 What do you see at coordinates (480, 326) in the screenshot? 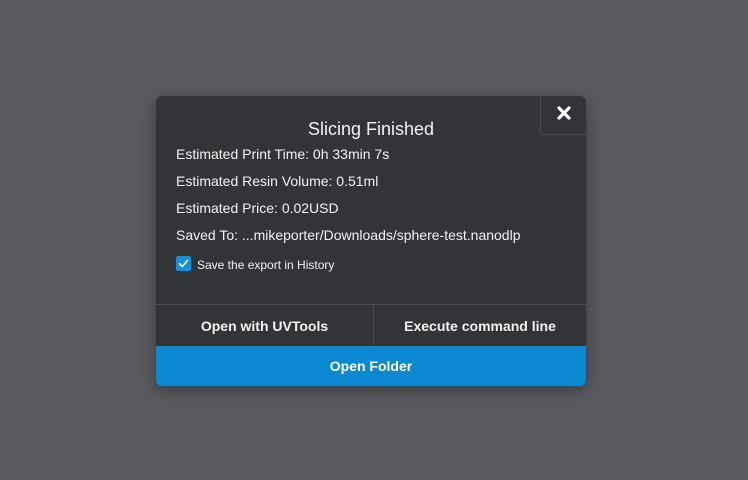
I see `execute-command-line-button: Execute command line` at bounding box center [480, 326].